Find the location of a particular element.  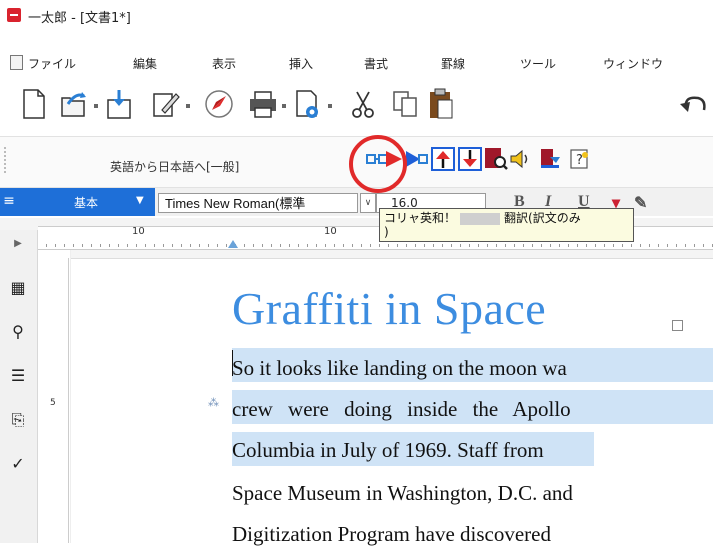

title-bar: 一太郎 - [文書1*] is located at coordinates (356, 15).